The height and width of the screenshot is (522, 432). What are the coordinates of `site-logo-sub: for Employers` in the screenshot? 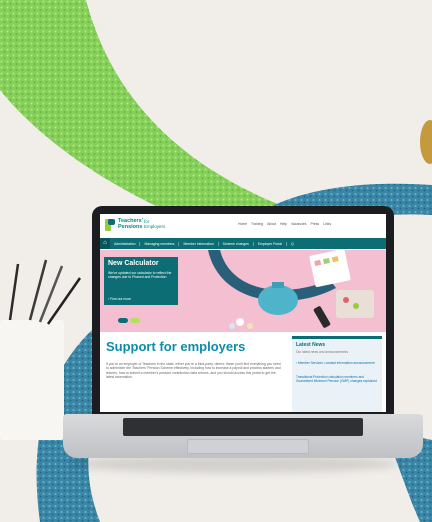 It's located at (154, 224).